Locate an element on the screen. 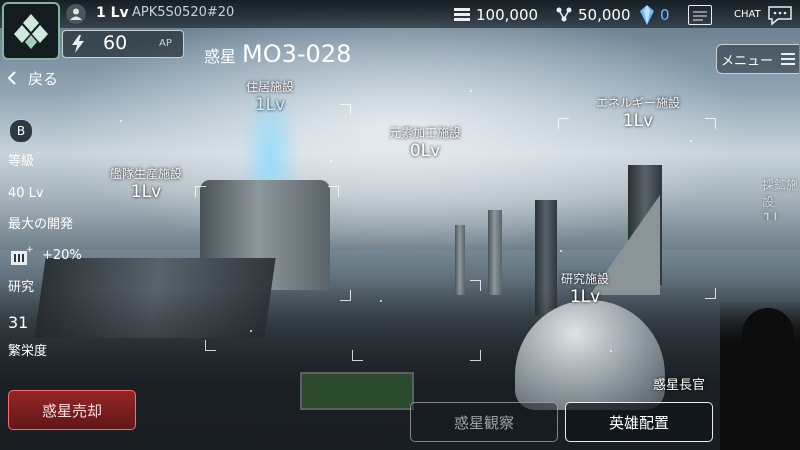  governor-label: 惑星長官 is located at coordinates (679, 385).